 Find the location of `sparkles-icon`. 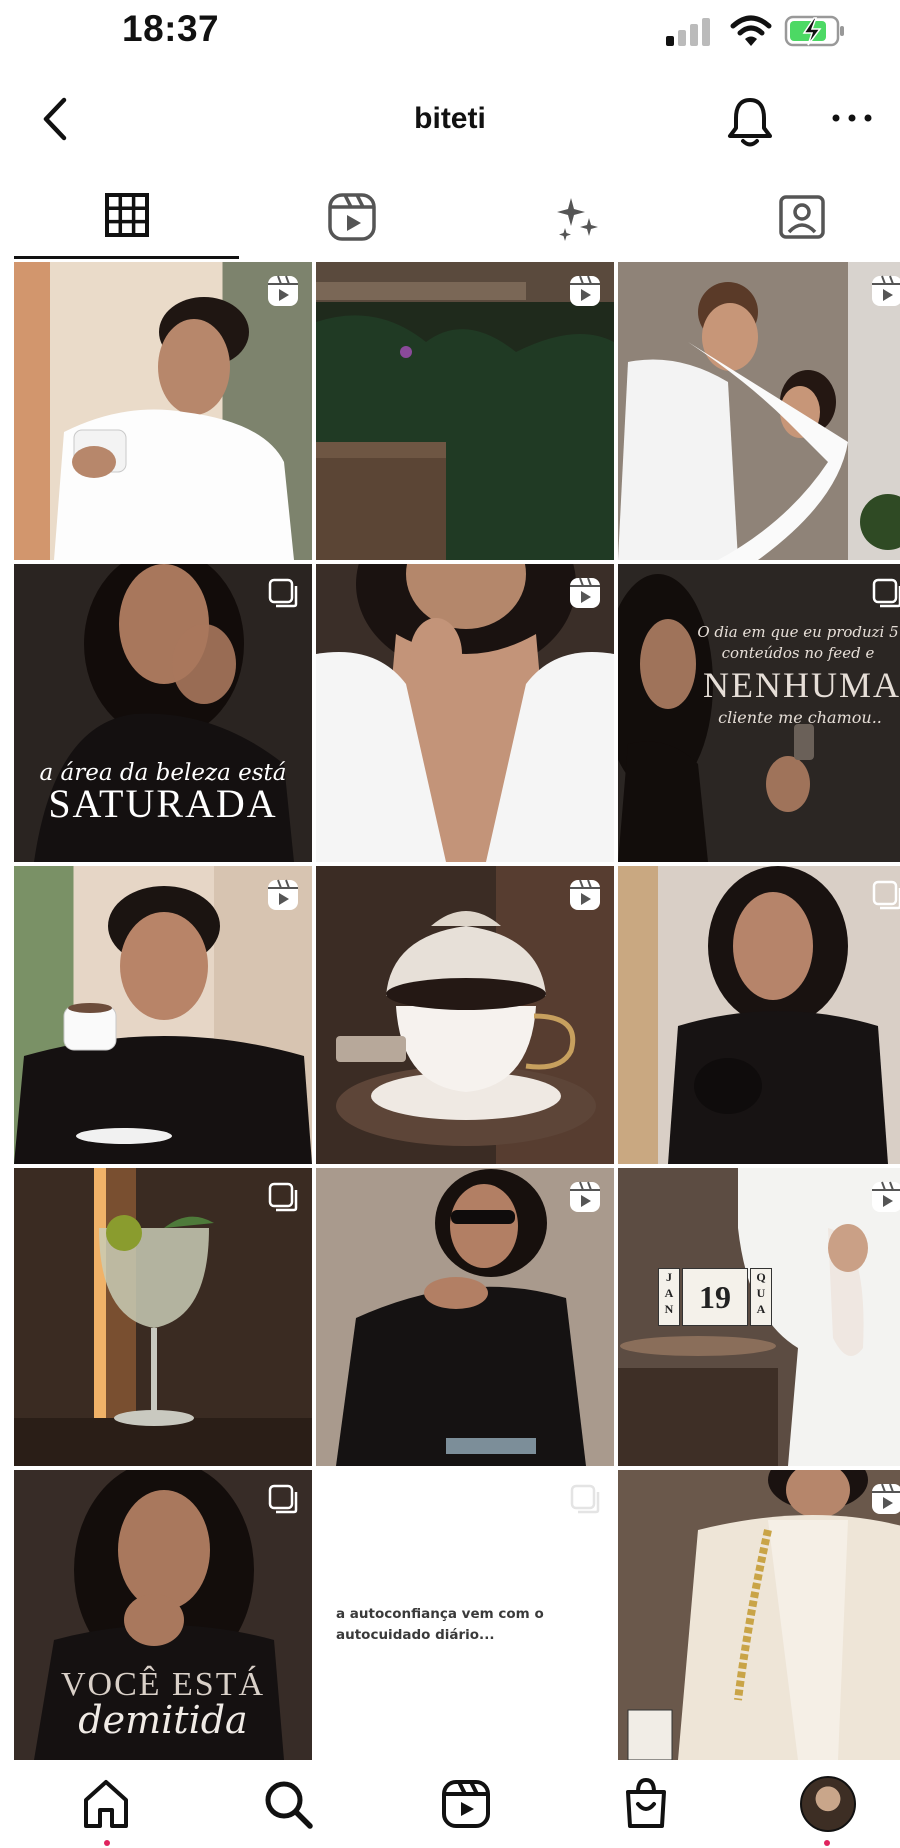

sparkles-icon is located at coordinates (577, 219).